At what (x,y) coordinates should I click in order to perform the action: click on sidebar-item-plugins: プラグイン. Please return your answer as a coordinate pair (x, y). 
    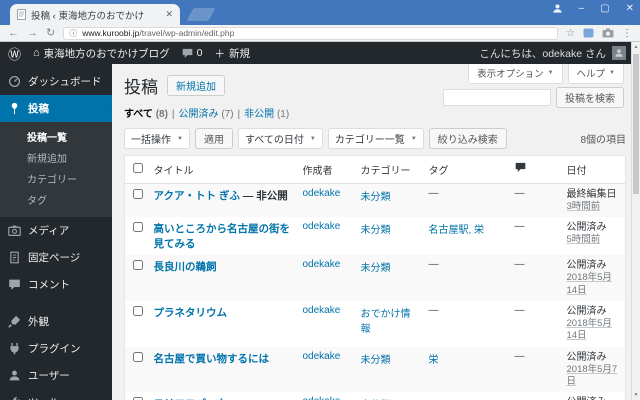
    Looking at the image, I should click on (56, 348).